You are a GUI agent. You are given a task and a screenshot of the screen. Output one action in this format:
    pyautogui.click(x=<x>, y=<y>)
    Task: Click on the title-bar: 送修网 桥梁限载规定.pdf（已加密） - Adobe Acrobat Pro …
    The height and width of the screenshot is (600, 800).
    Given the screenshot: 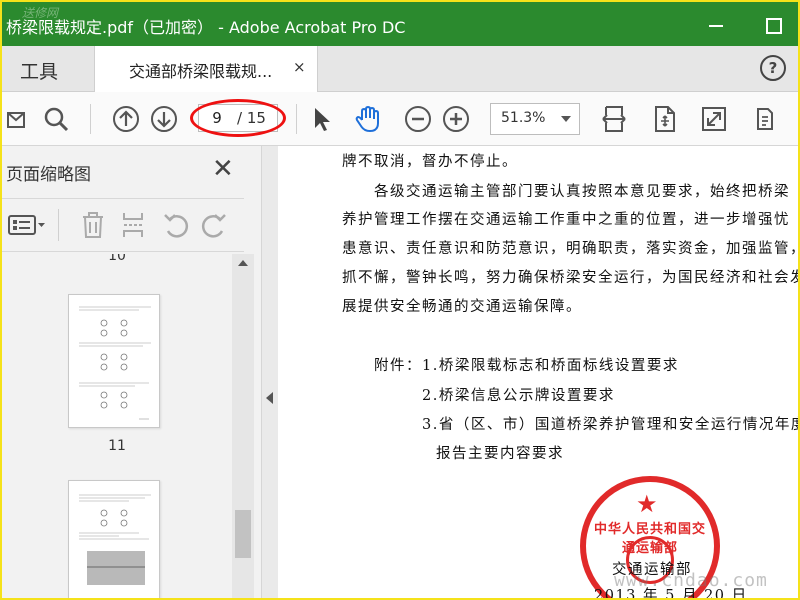 What is the action you would take?
    pyautogui.click(x=400, y=24)
    